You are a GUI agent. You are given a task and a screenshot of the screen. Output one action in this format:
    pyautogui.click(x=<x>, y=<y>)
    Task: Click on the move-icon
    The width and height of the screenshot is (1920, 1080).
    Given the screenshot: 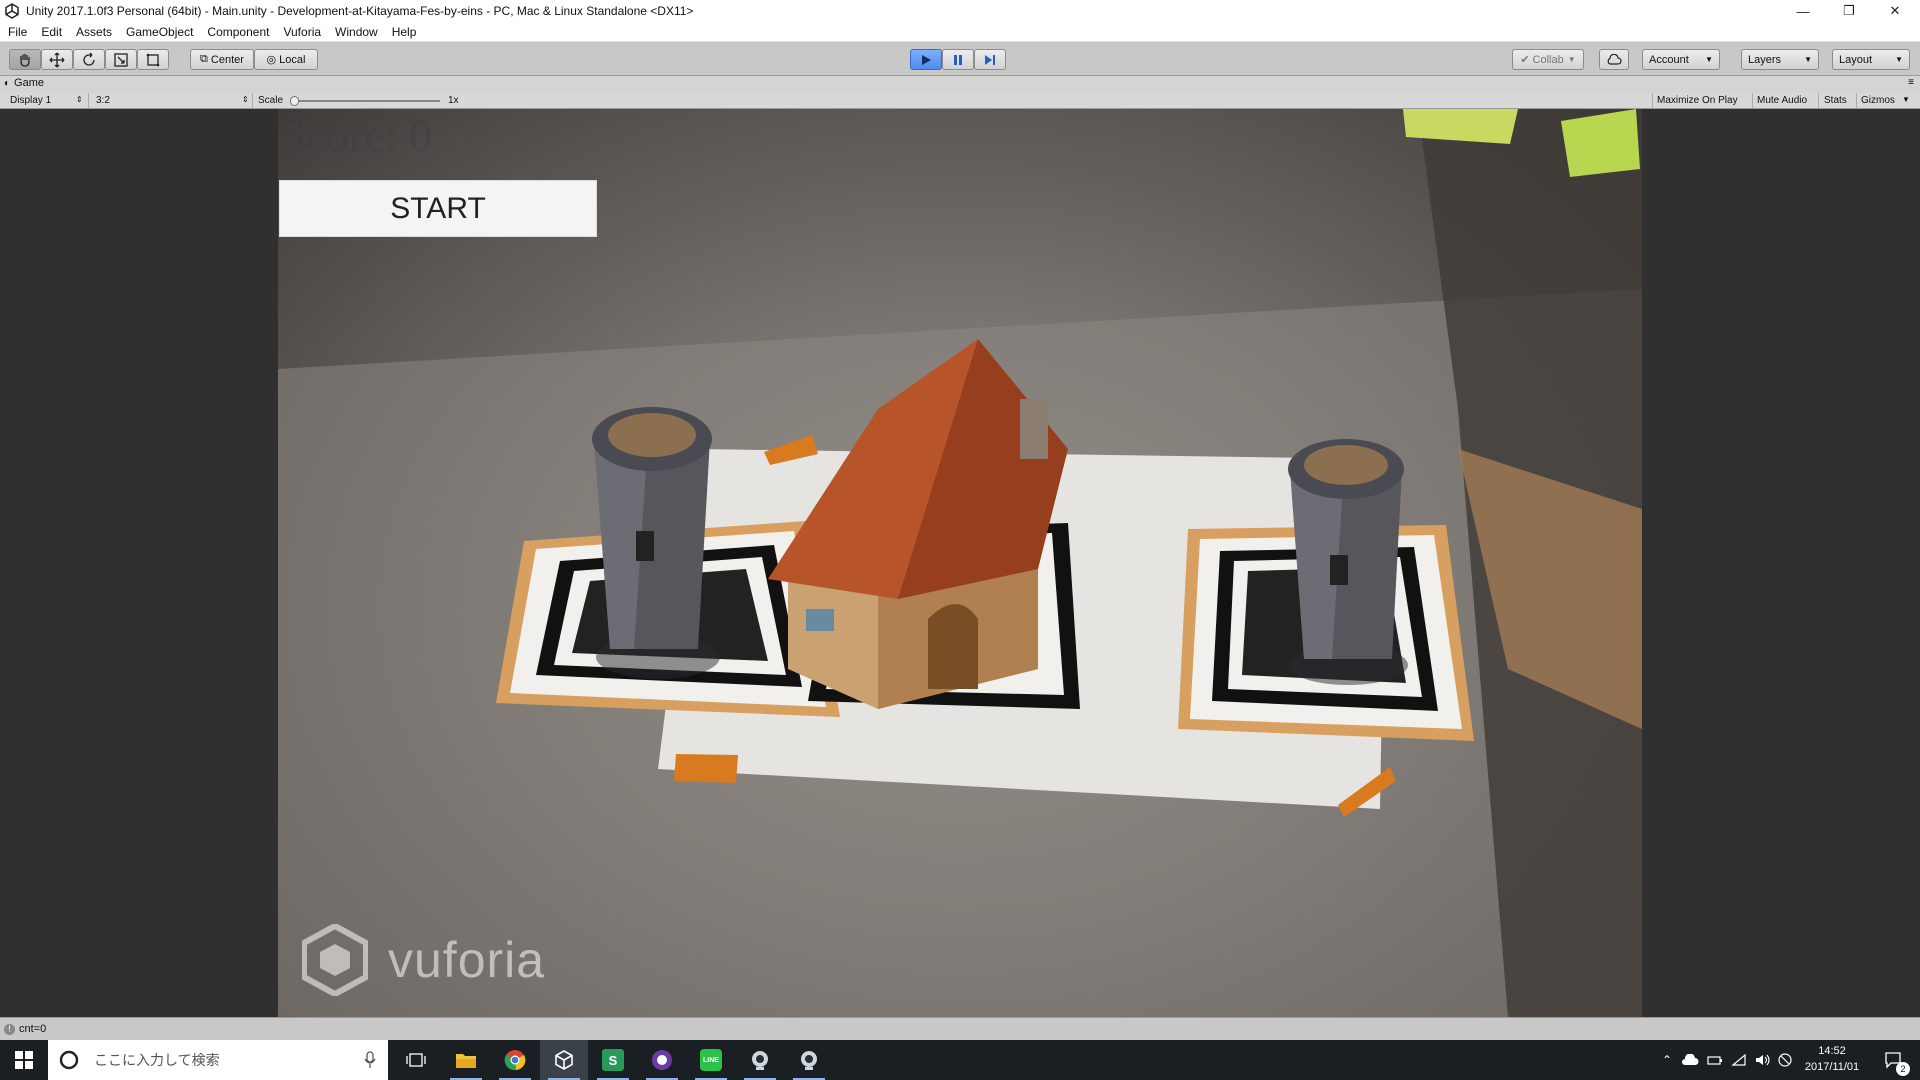 What is the action you would take?
    pyautogui.click(x=57, y=59)
    